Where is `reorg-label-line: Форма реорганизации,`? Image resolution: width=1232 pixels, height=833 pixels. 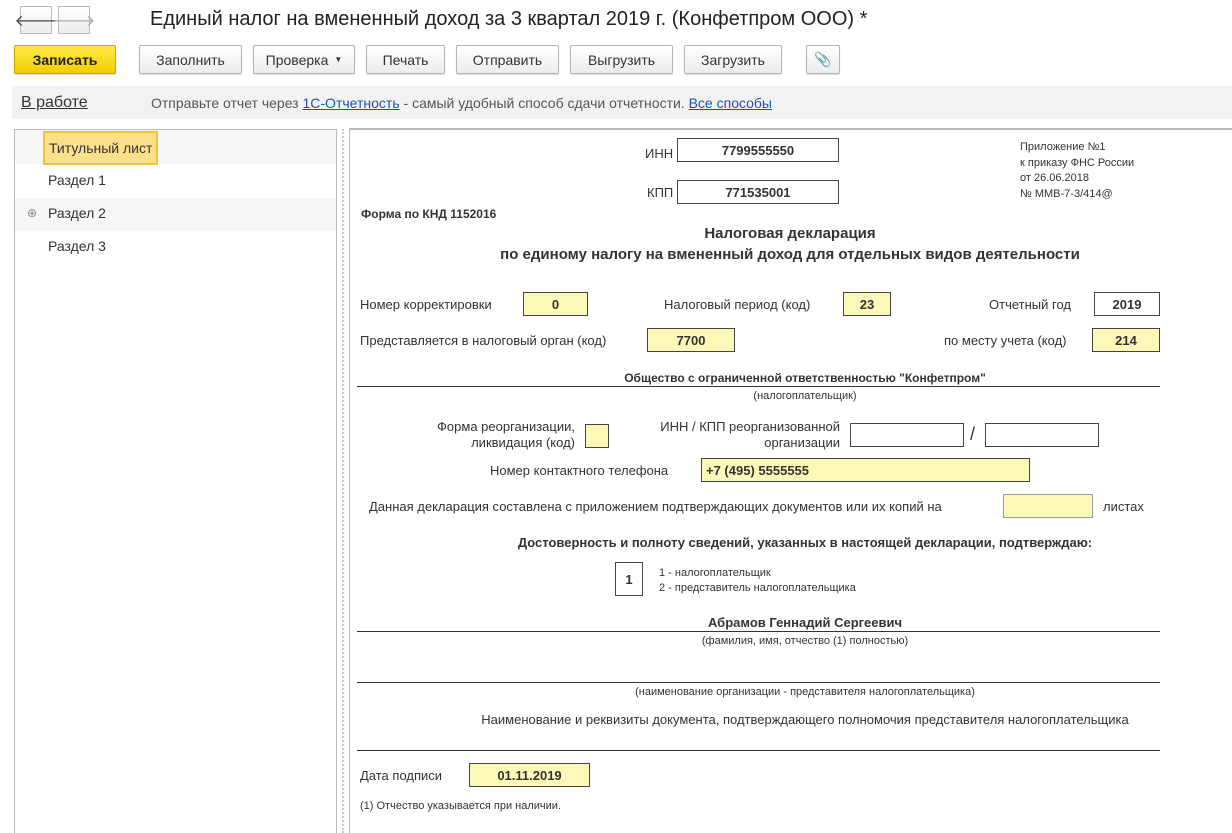 reorg-label-line: Форма реорганизации, is located at coordinates (506, 426).